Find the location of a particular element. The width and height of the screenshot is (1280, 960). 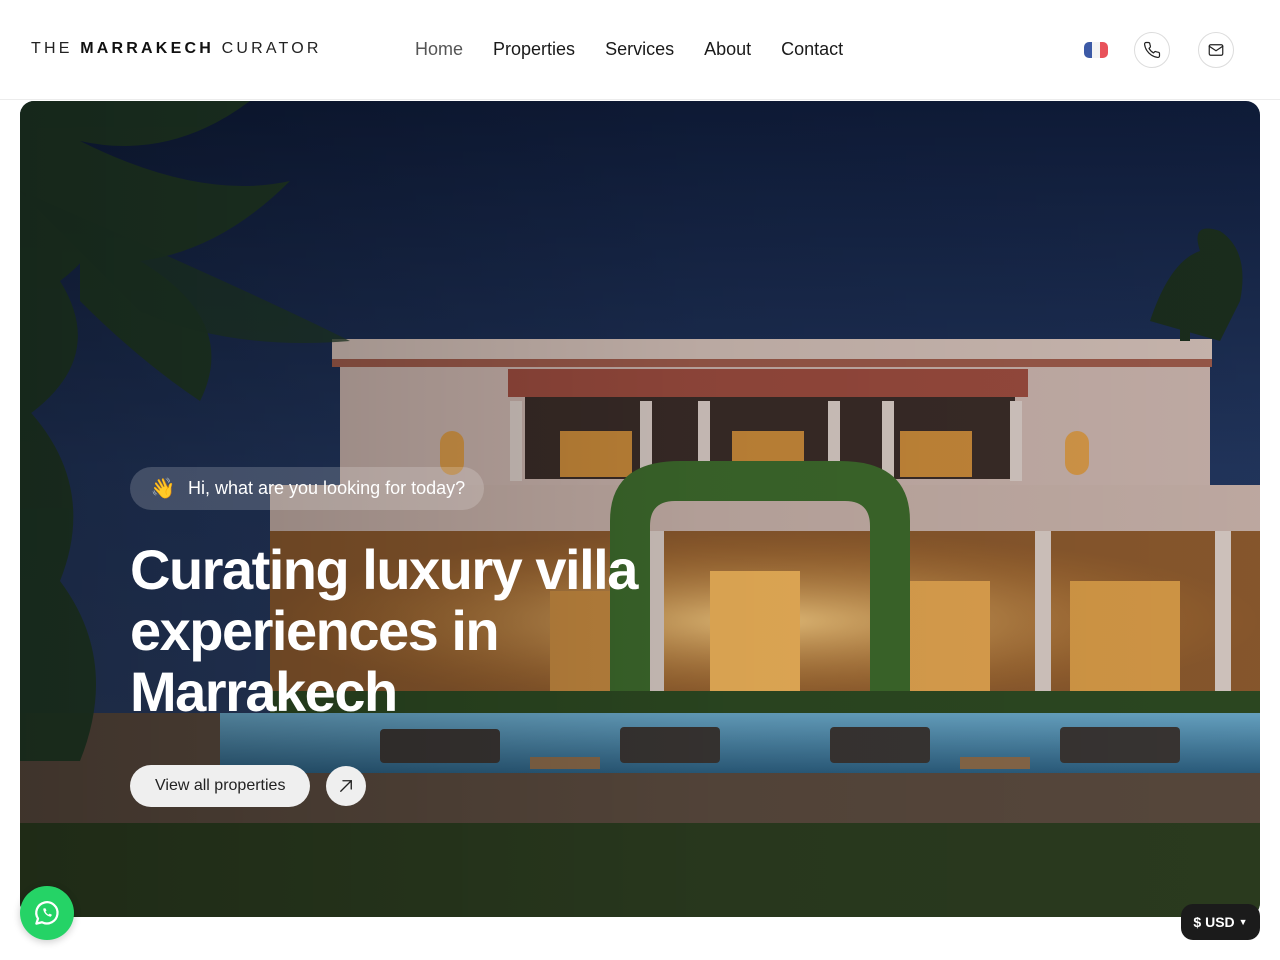

main-nav: Home Properties Services About Contact is located at coordinates (629, 49).